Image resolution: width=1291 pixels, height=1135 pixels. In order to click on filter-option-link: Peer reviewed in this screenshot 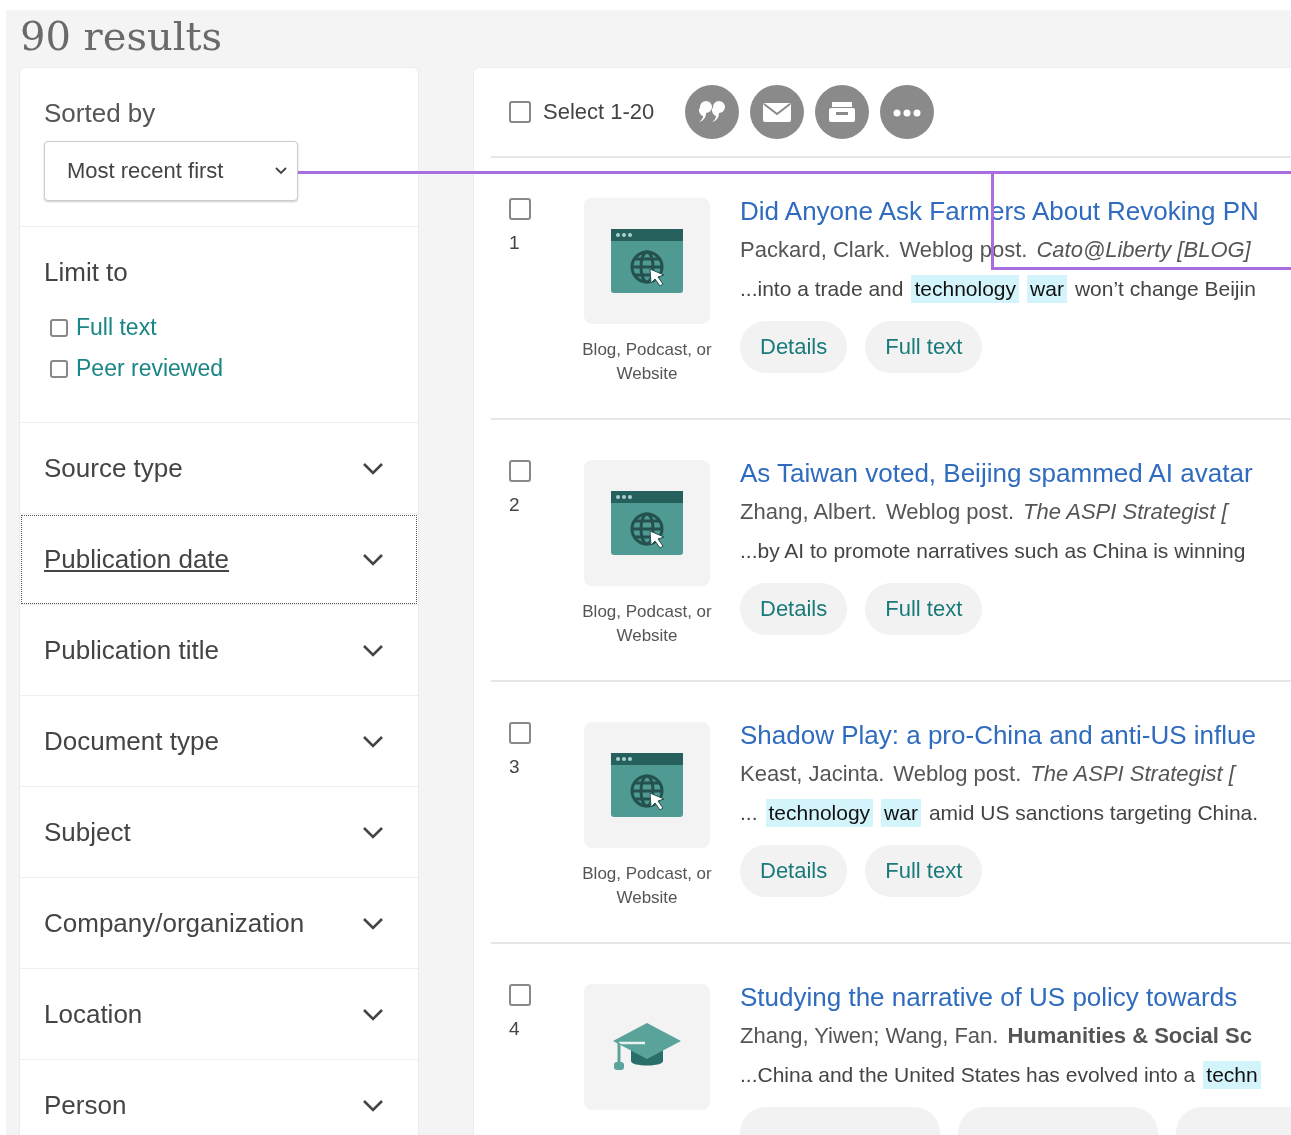, I will do `click(150, 368)`.